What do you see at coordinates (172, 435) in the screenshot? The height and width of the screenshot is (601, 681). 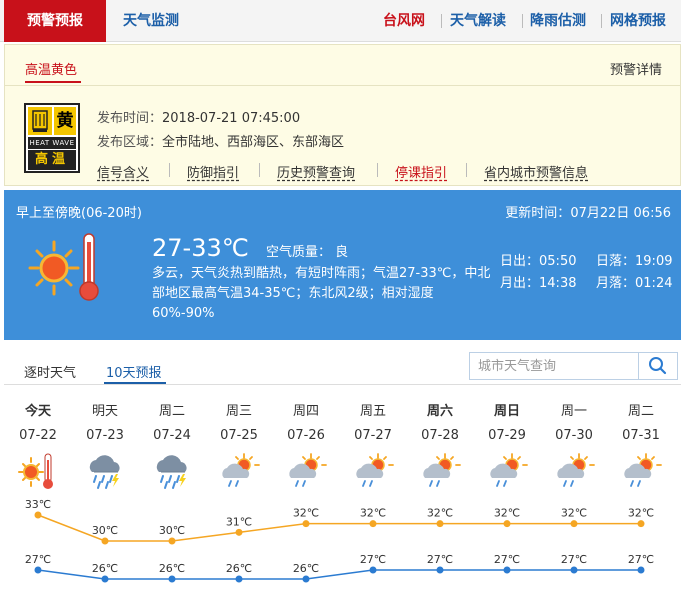 I see `date-label: 07-24` at bounding box center [172, 435].